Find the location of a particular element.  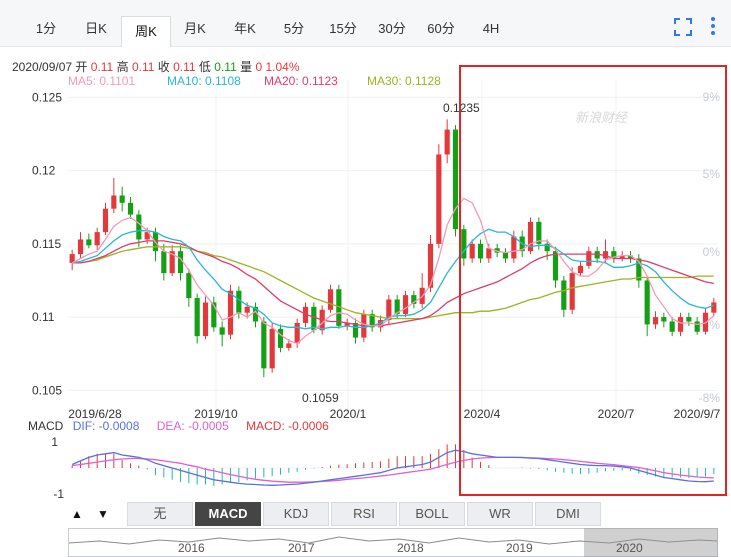

navigator-year-2017: 2017 is located at coordinates (301, 548).